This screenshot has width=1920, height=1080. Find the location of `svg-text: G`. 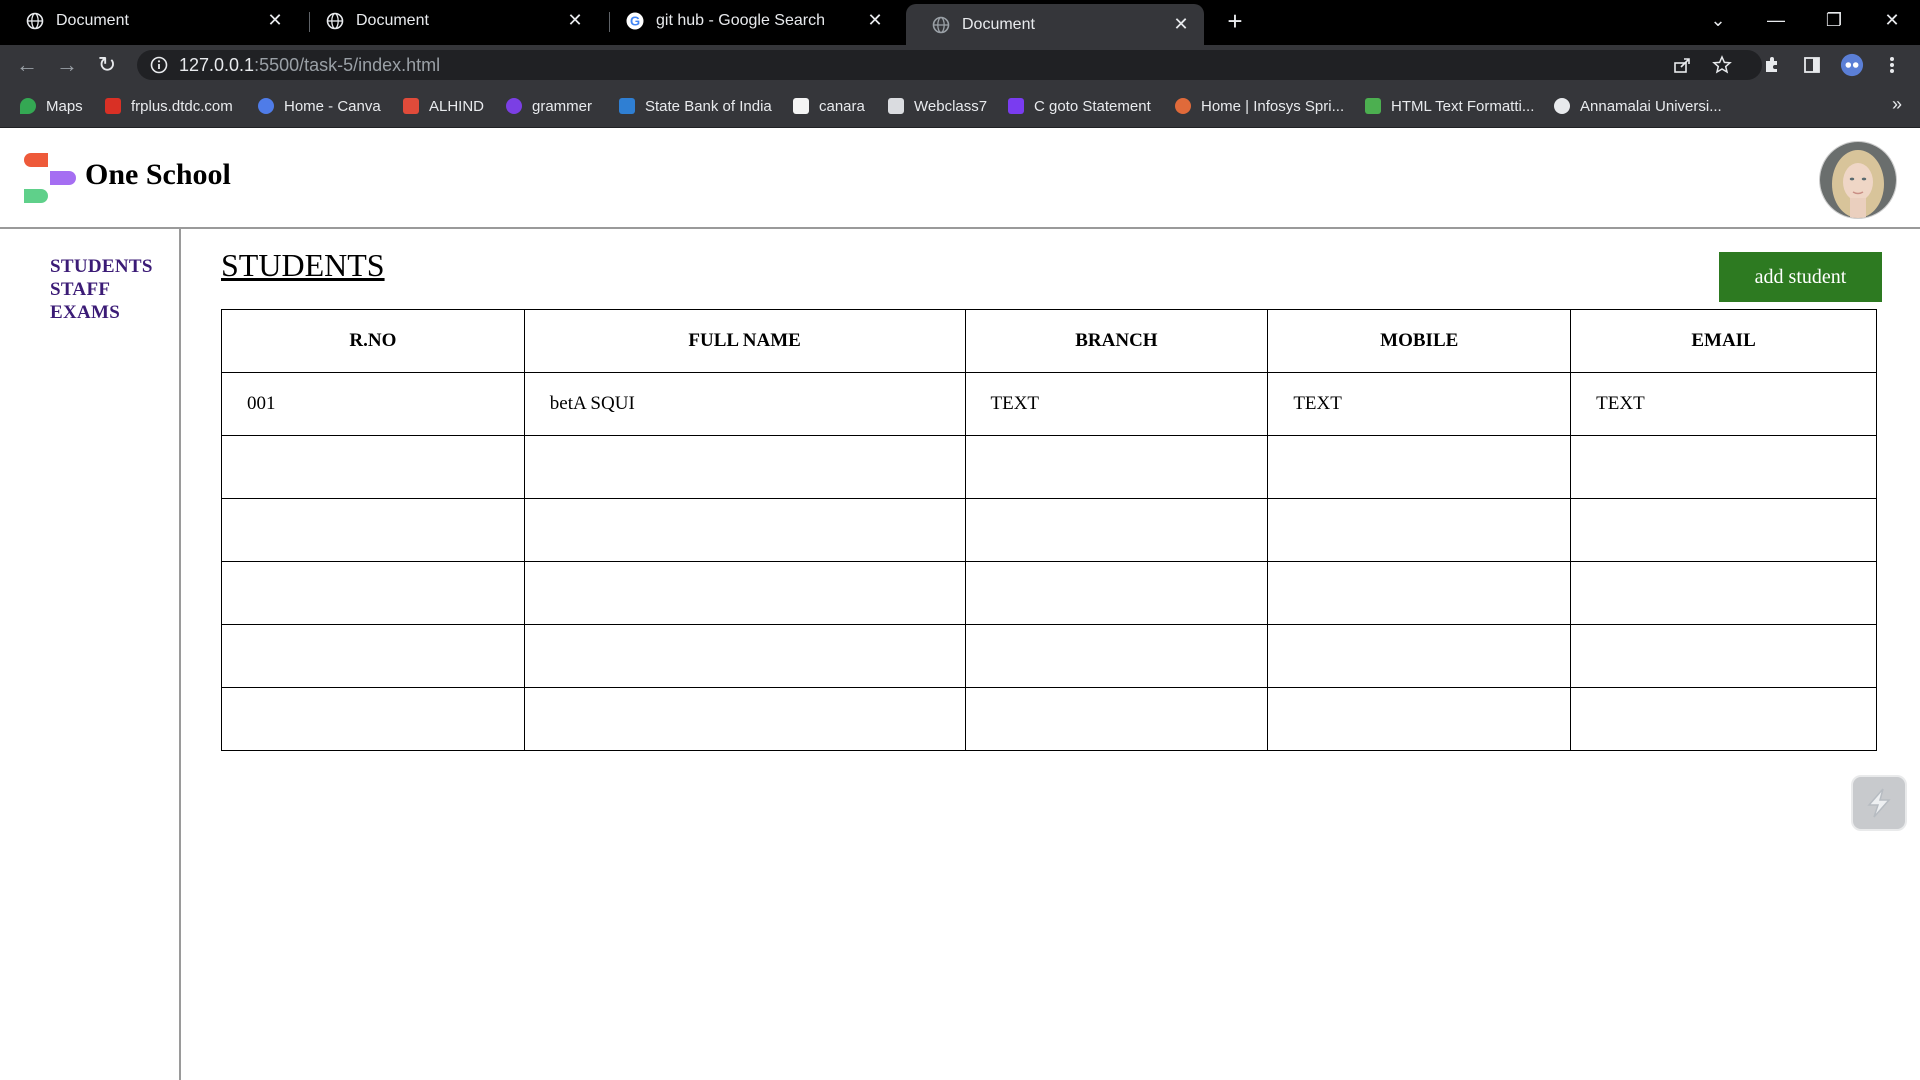

svg-text: G is located at coordinates (635, 20).